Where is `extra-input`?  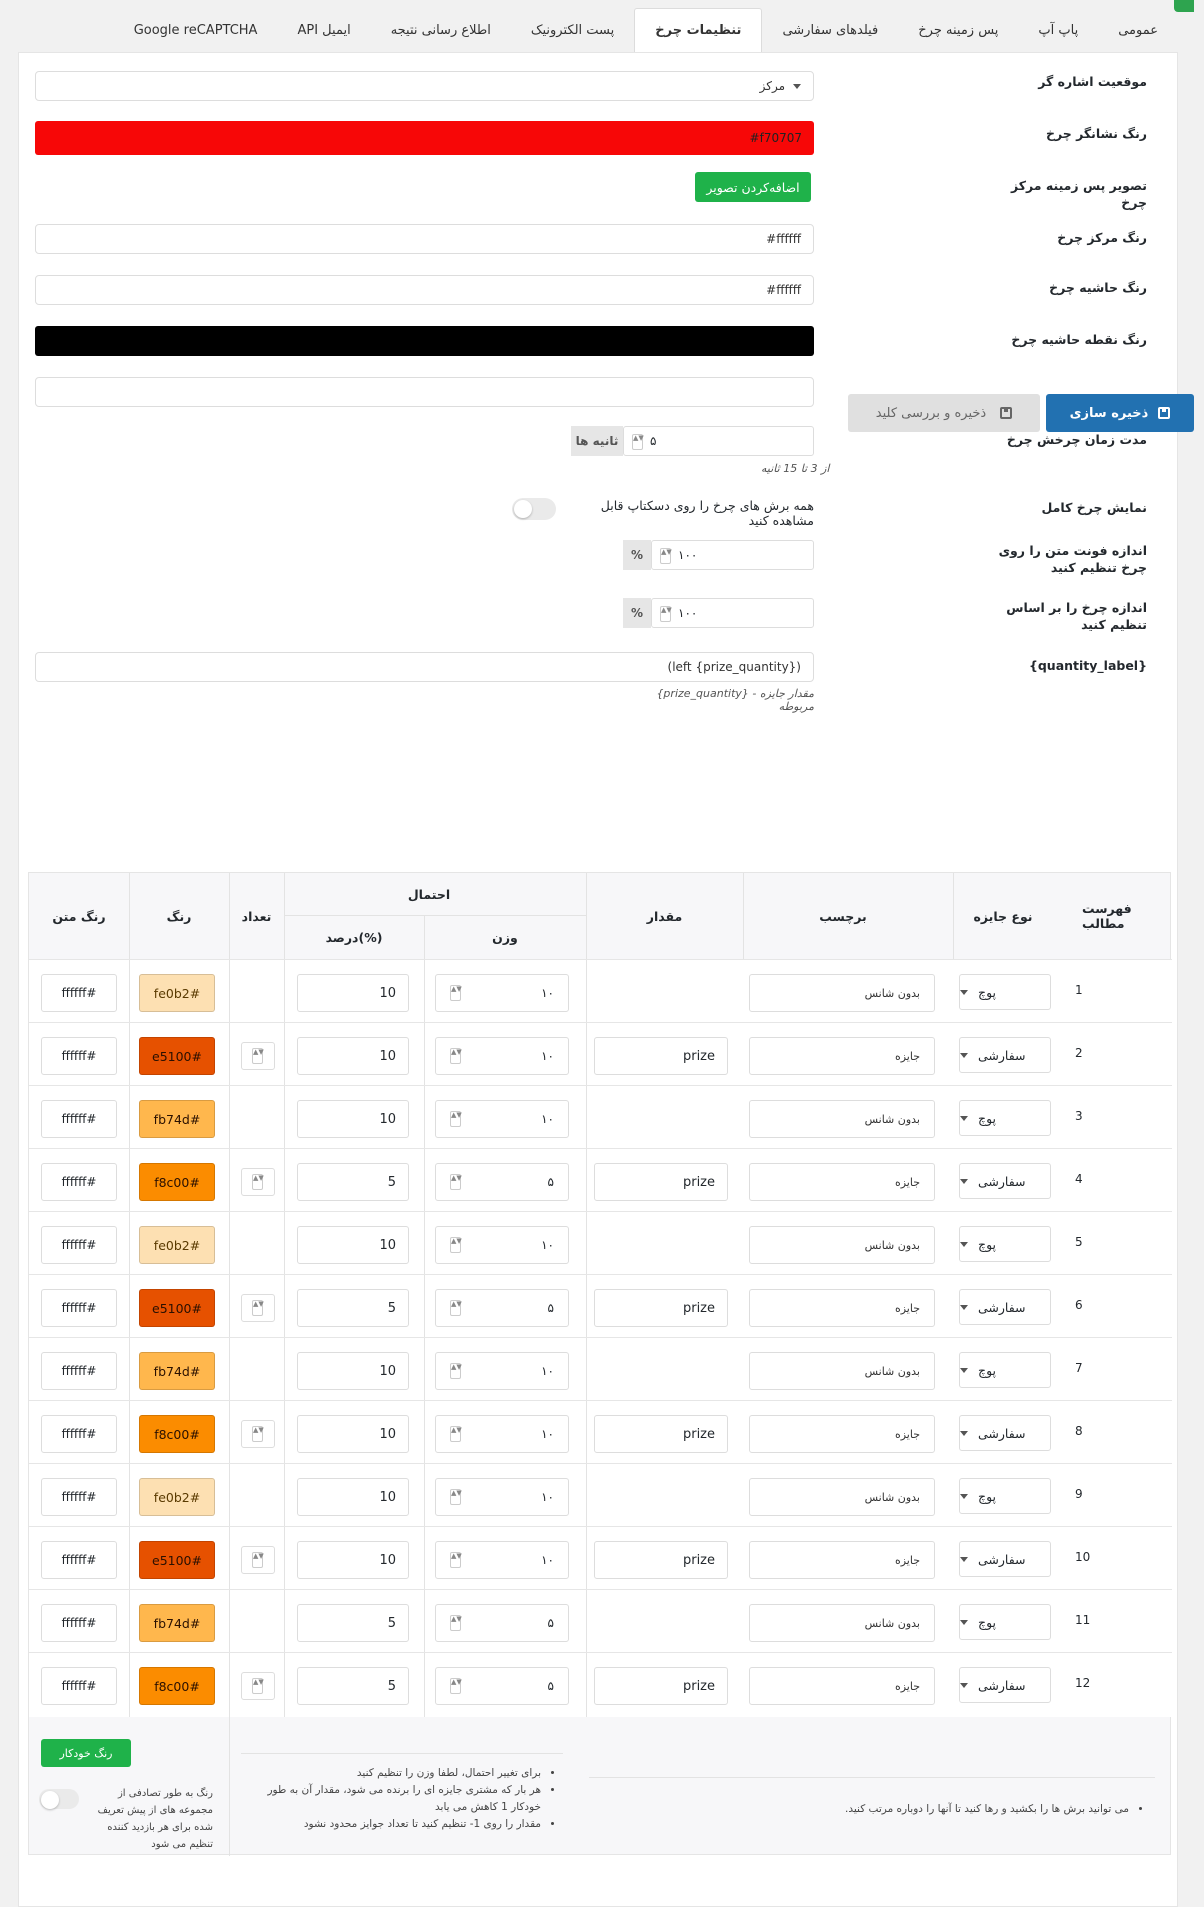
extra-input is located at coordinates (424, 392).